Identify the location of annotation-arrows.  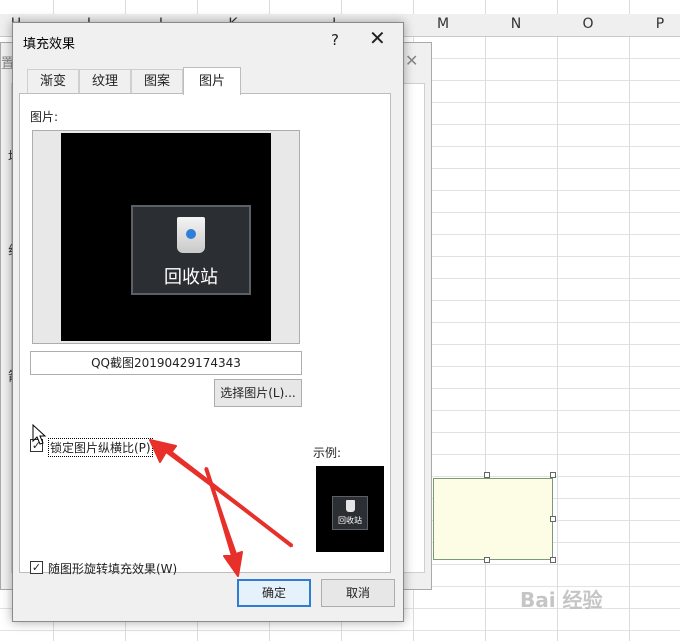
(221, 508).